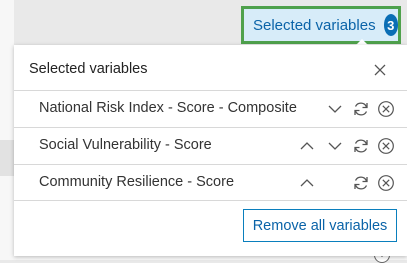  I want to click on variable-name: Social Vulnerability - Score, so click(125, 145).